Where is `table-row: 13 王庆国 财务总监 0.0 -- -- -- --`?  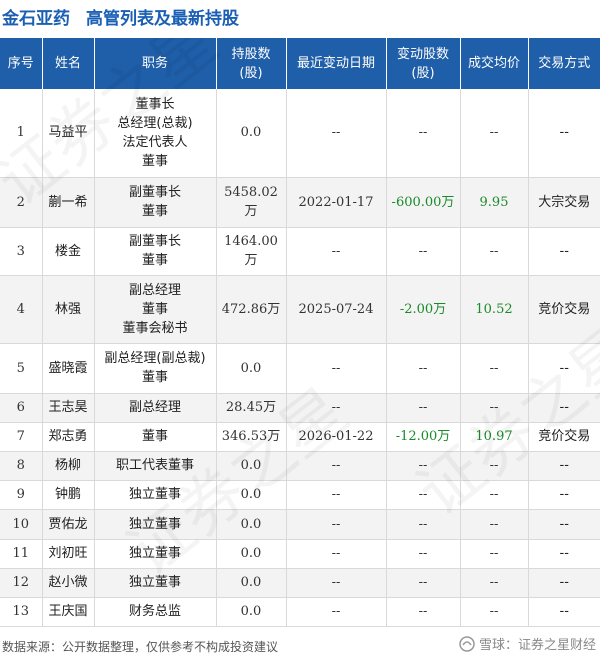 table-row: 13 王庆国 财务总监 0.0 -- -- -- -- is located at coordinates (300, 612).